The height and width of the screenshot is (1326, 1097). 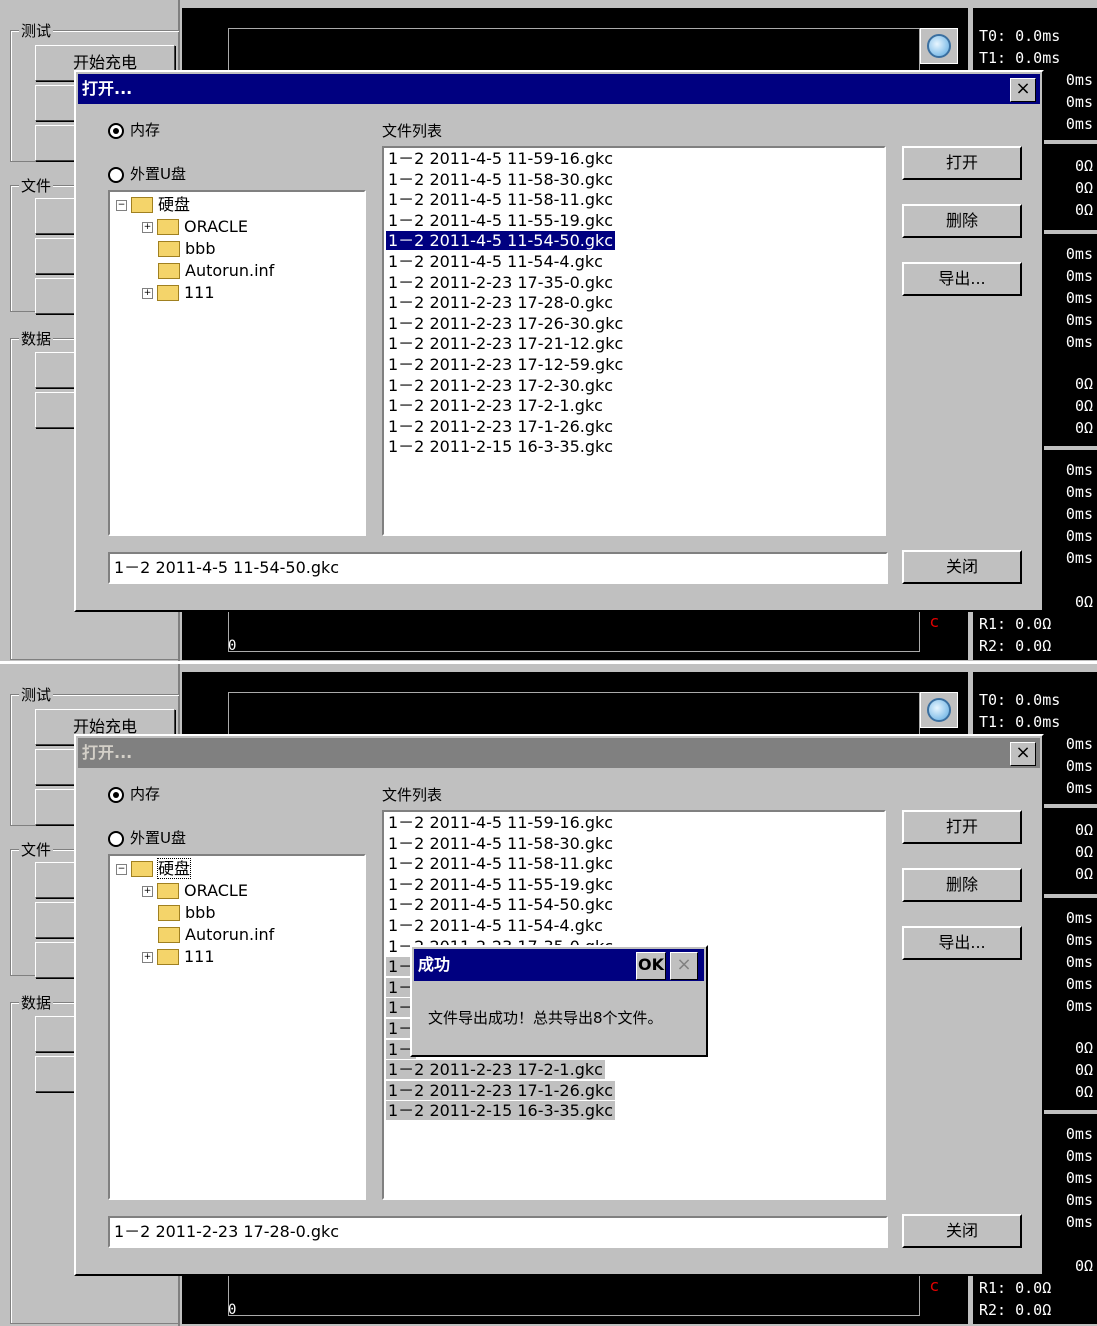 What do you see at coordinates (36, 1002) in the screenshot?
I see `group-data-label: 数据` at bounding box center [36, 1002].